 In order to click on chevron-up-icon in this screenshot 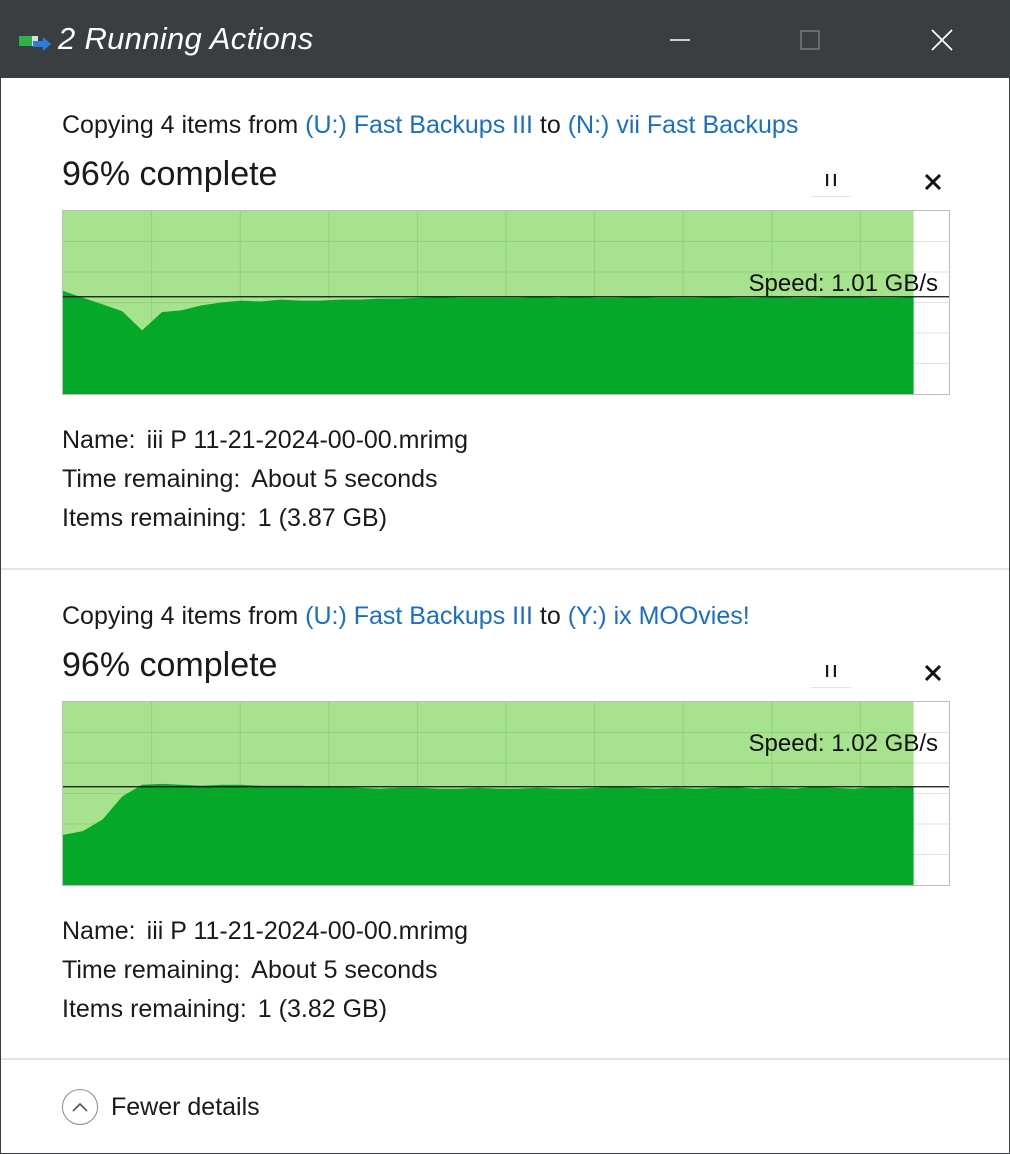, I will do `click(80, 1107)`.